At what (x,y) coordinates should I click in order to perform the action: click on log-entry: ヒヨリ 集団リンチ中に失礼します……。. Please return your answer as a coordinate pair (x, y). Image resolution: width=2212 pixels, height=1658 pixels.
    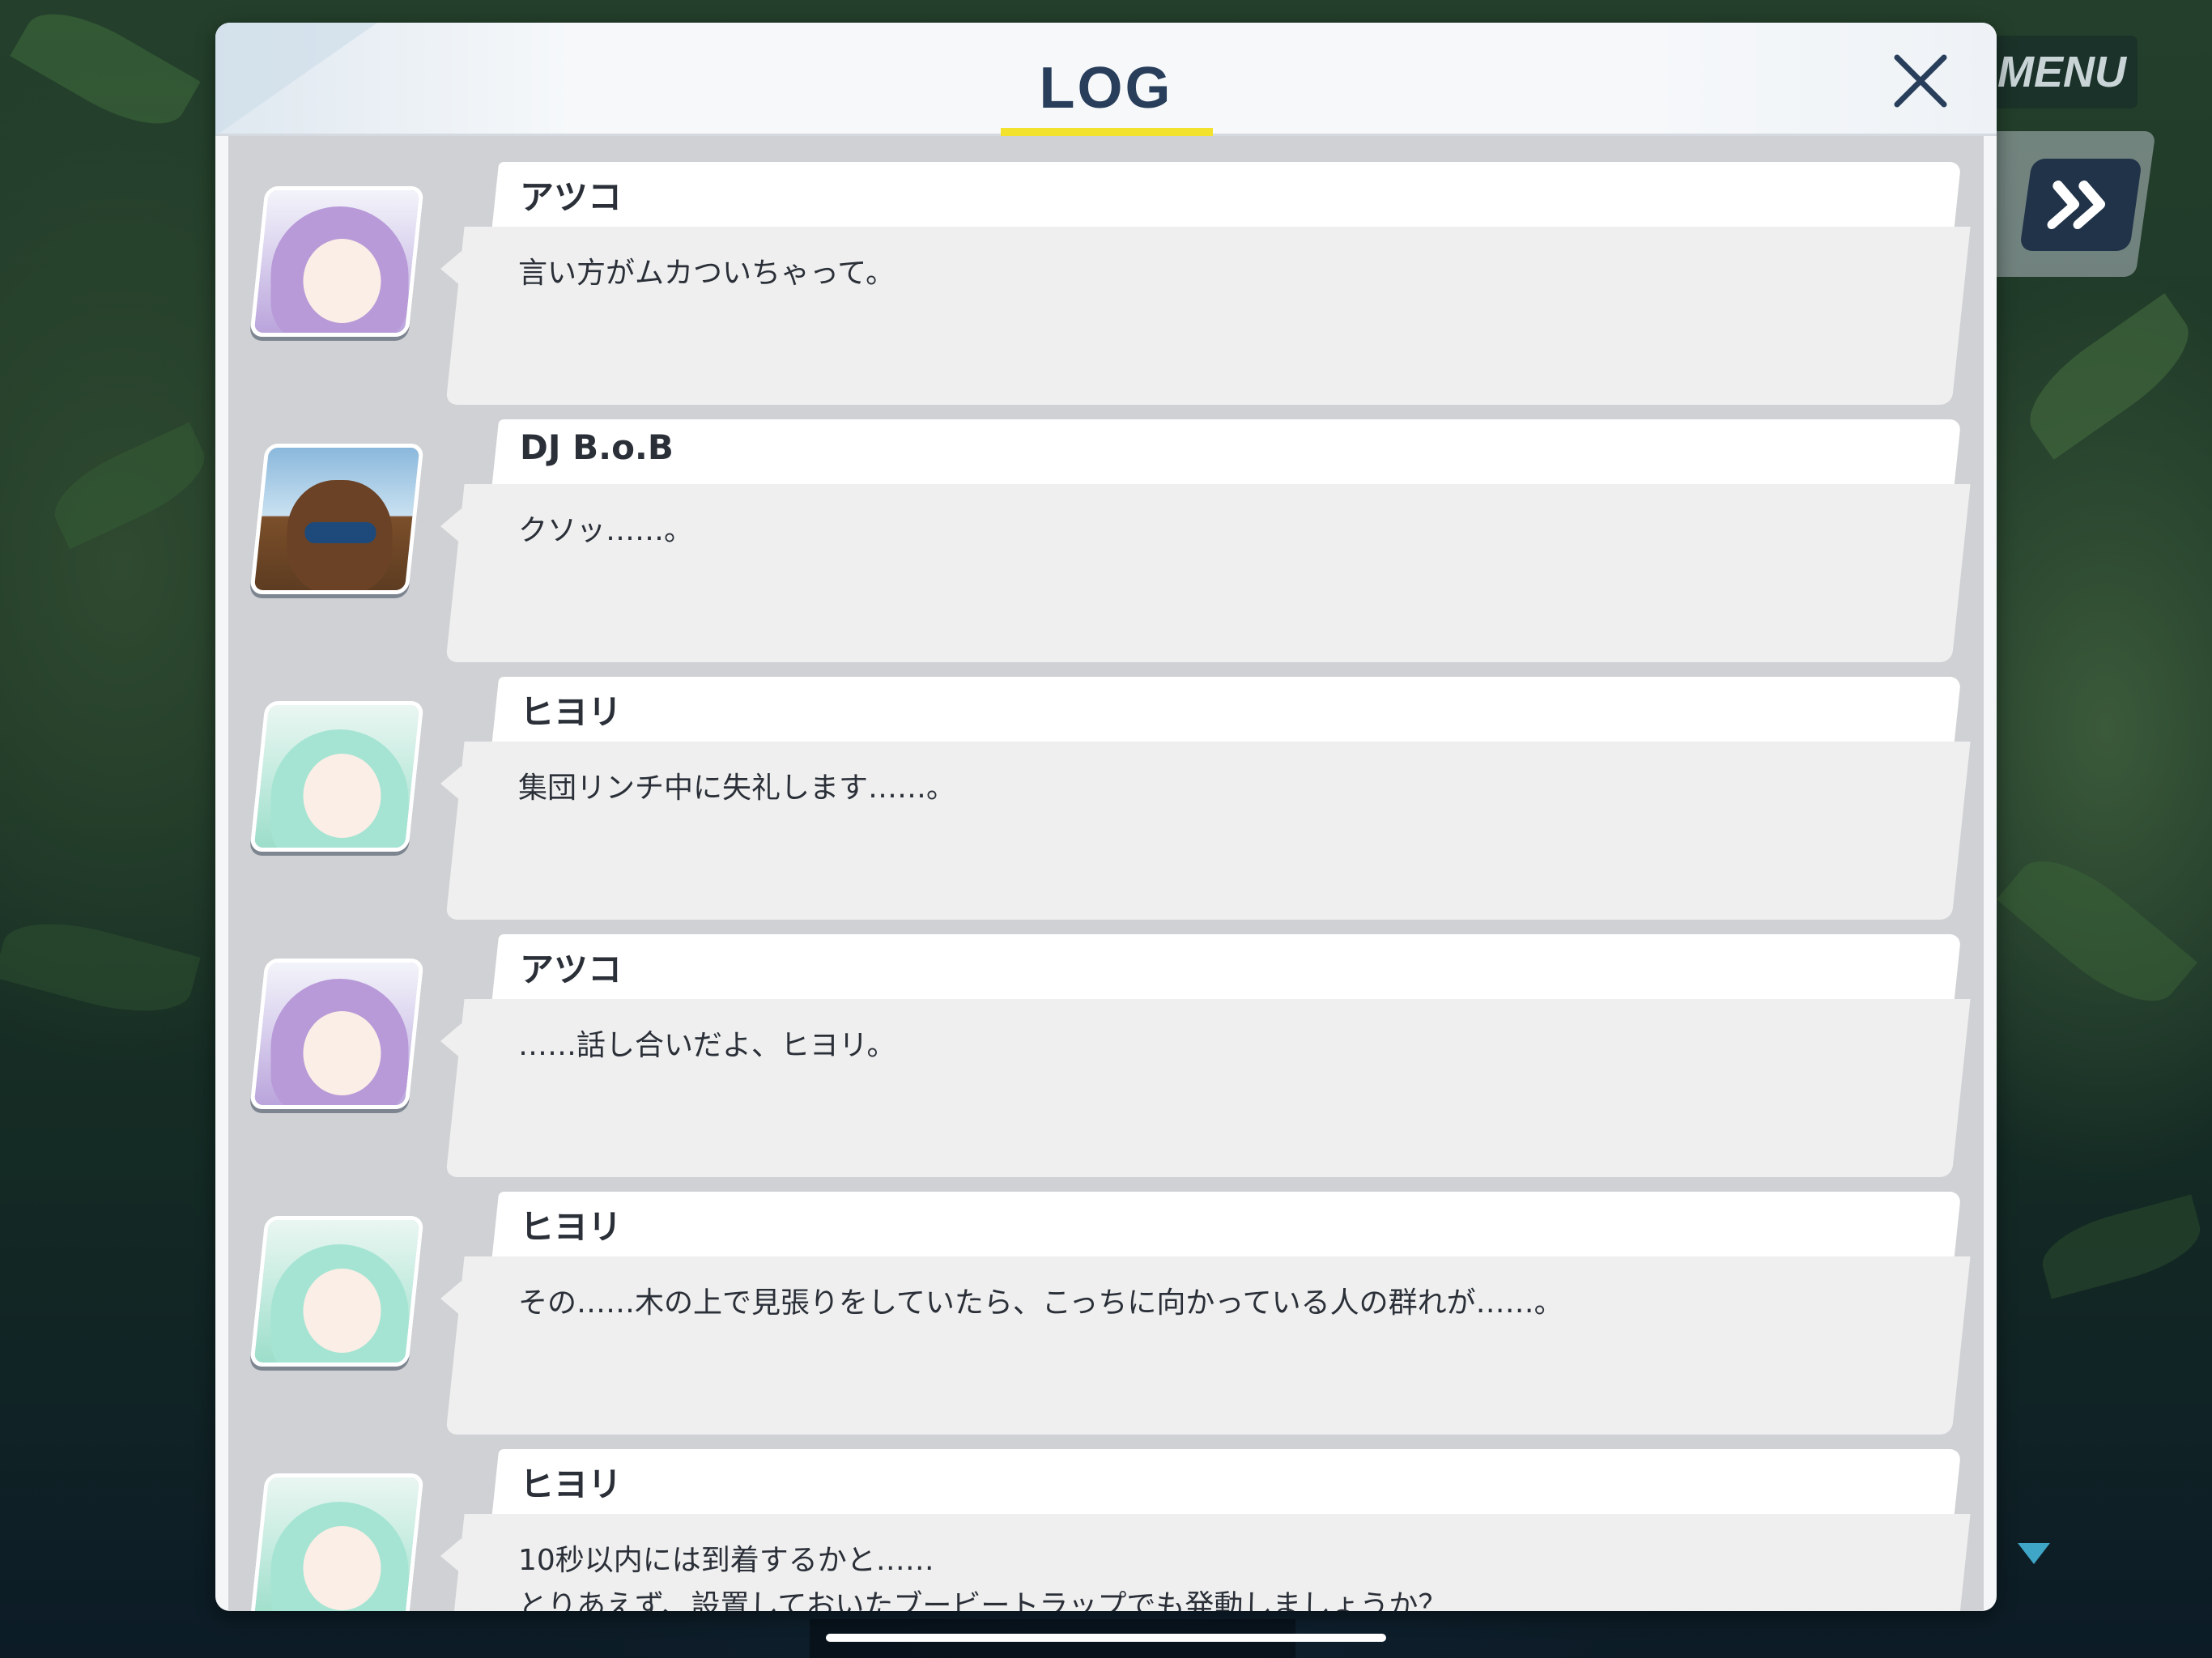
    Looking at the image, I should click on (1106, 805).